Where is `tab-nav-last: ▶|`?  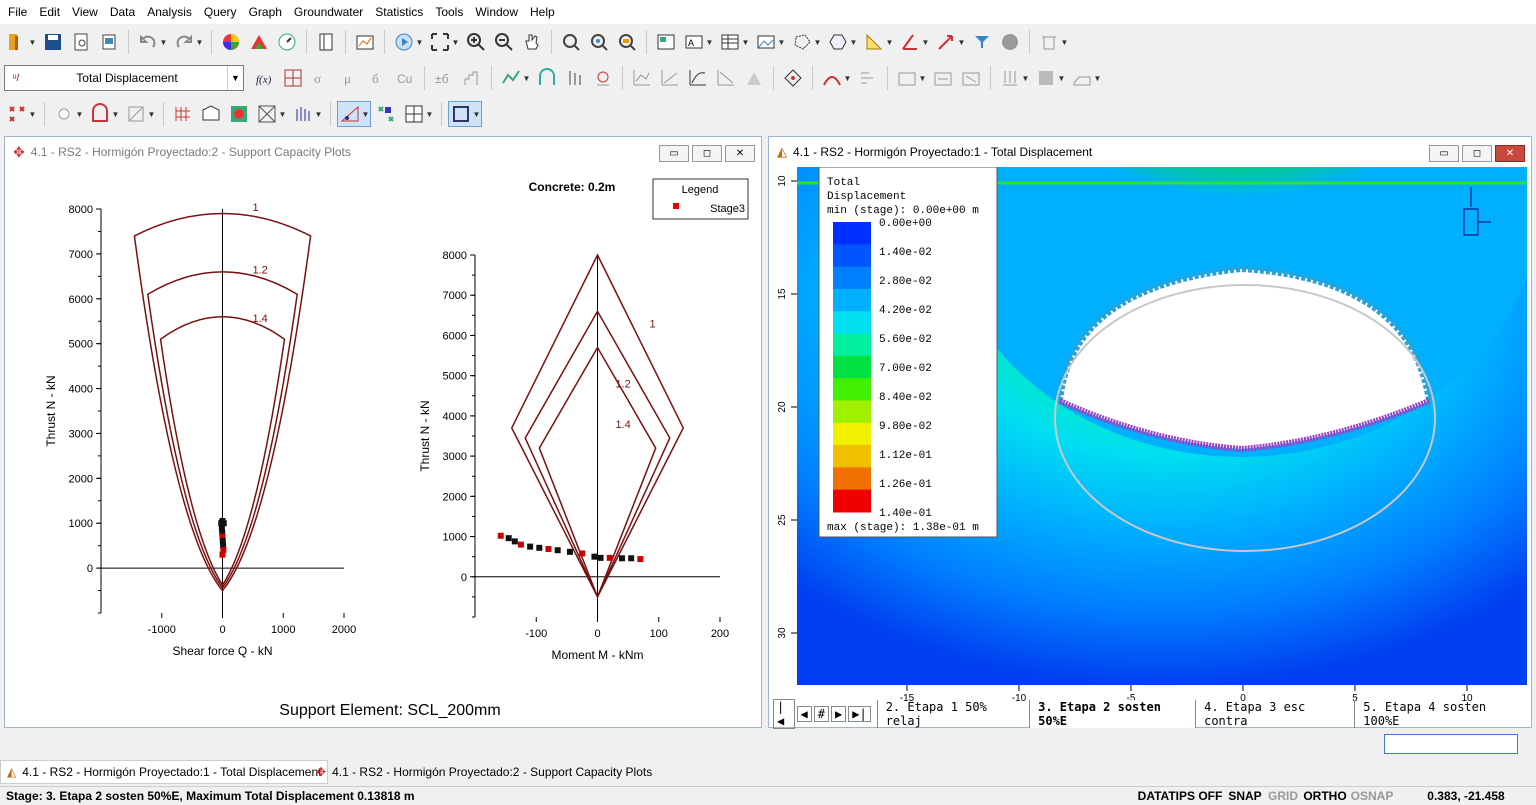
tab-nav-last: ▶| is located at coordinates (859, 714).